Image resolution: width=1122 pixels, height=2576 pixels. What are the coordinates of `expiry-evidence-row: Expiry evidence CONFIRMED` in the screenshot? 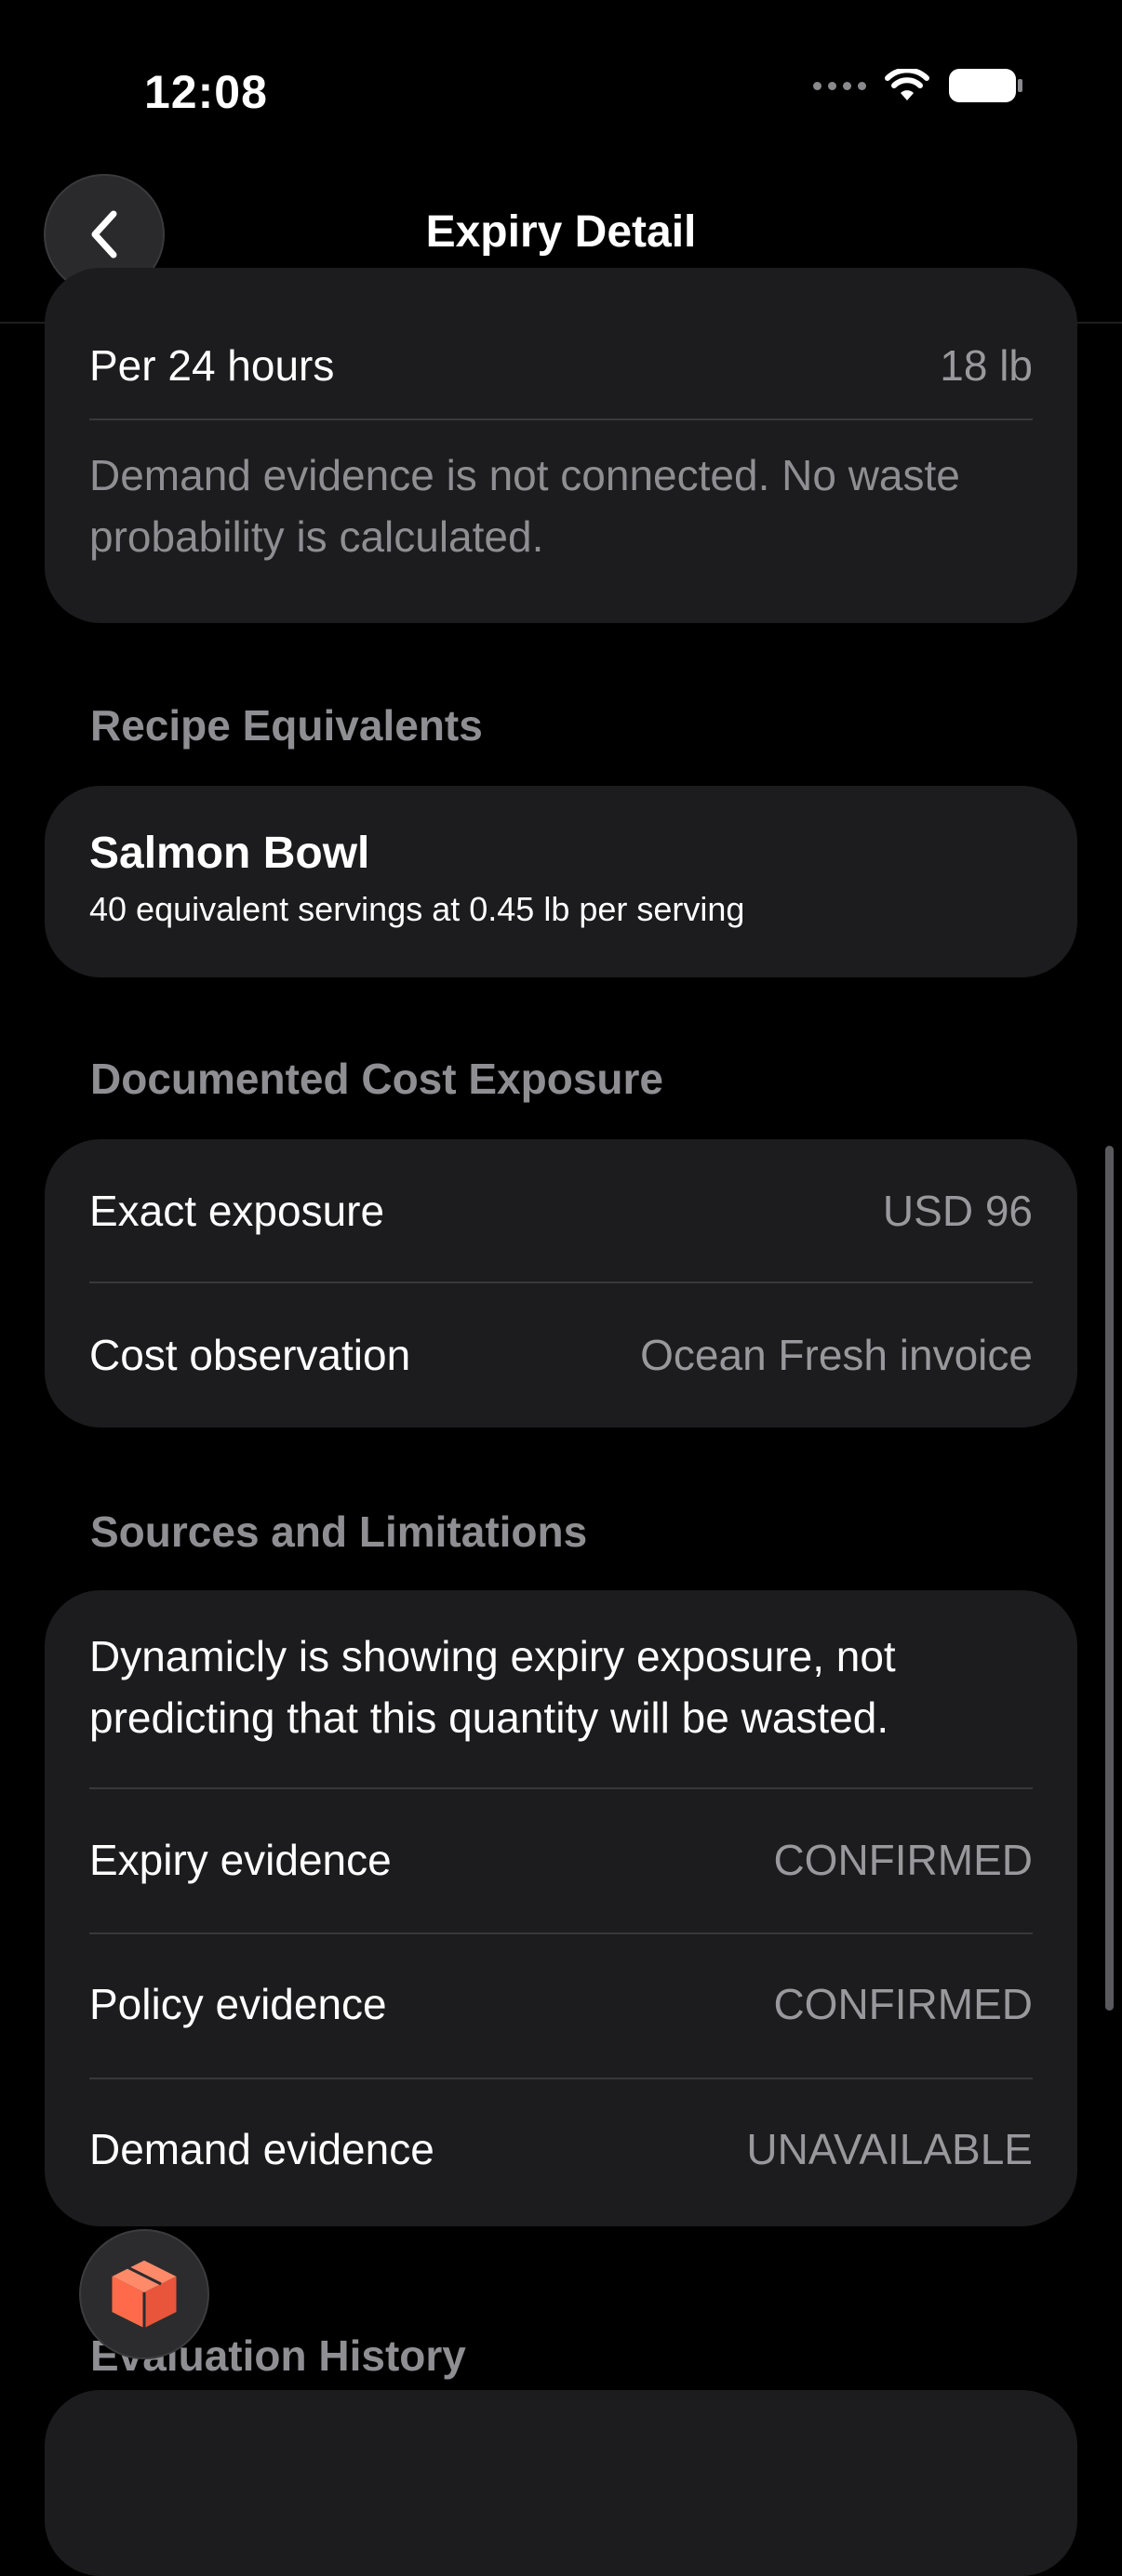 It's located at (561, 1859).